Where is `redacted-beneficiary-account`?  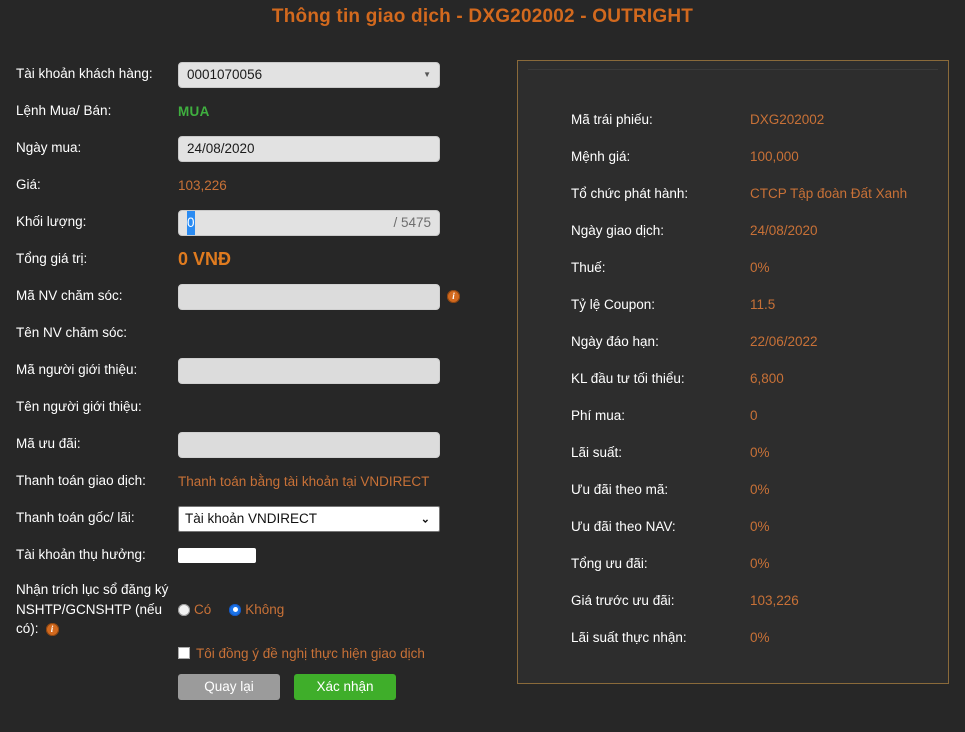 redacted-beneficiary-account is located at coordinates (217, 555).